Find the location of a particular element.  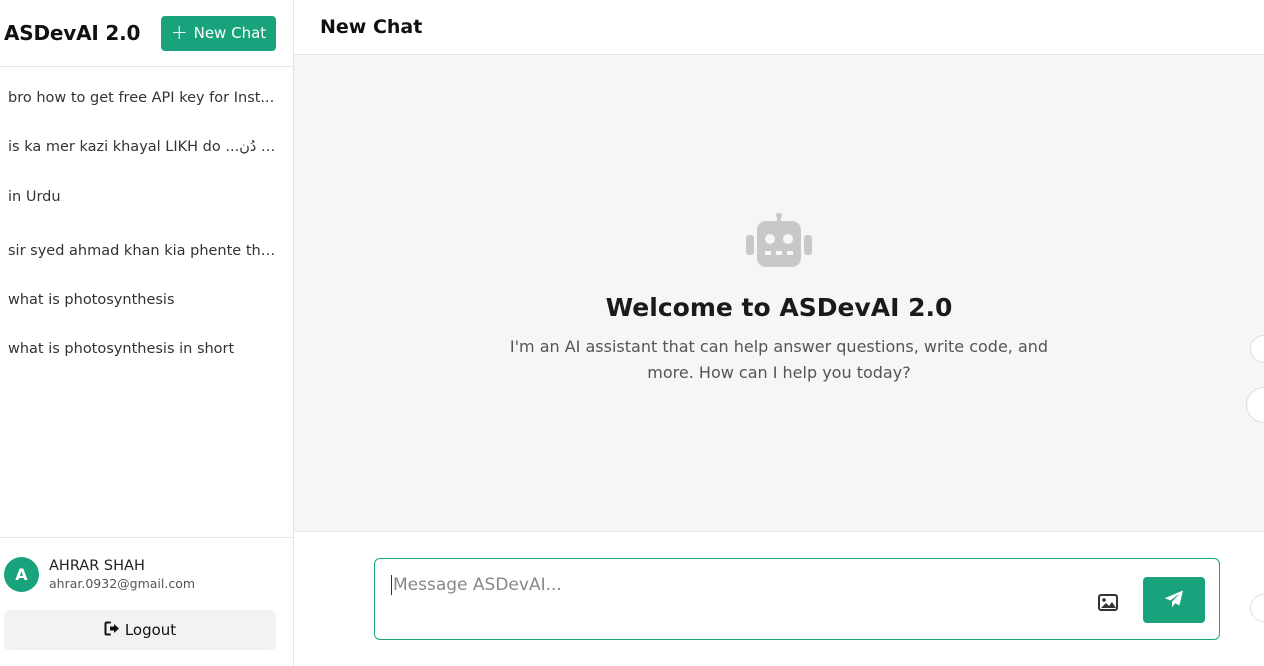

robot-icon is located at coordinates (779, 242).